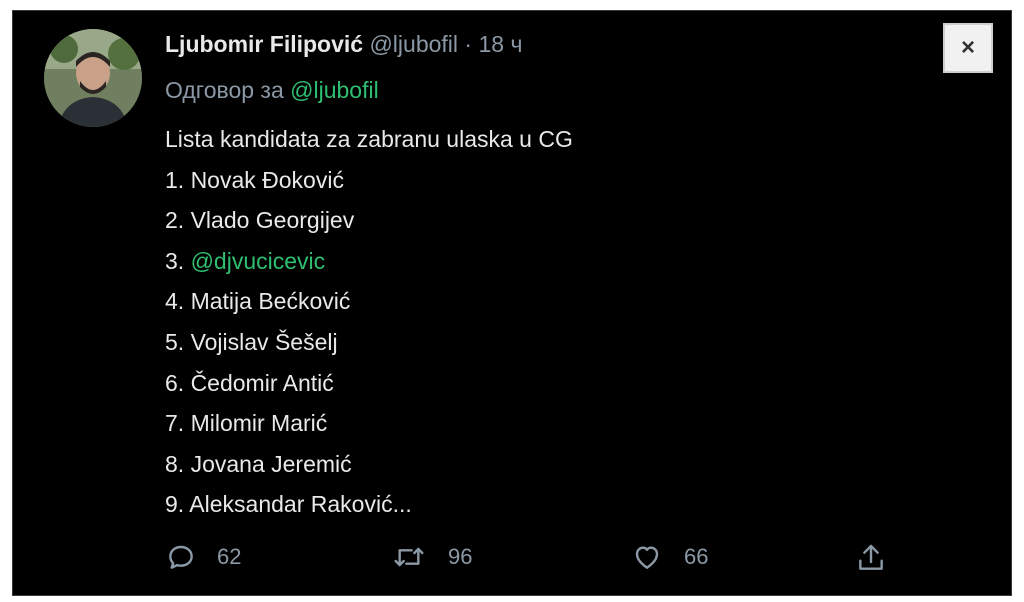  I want to click on reply-to-line: Одговор за @ljubofil, so click(272, 90).